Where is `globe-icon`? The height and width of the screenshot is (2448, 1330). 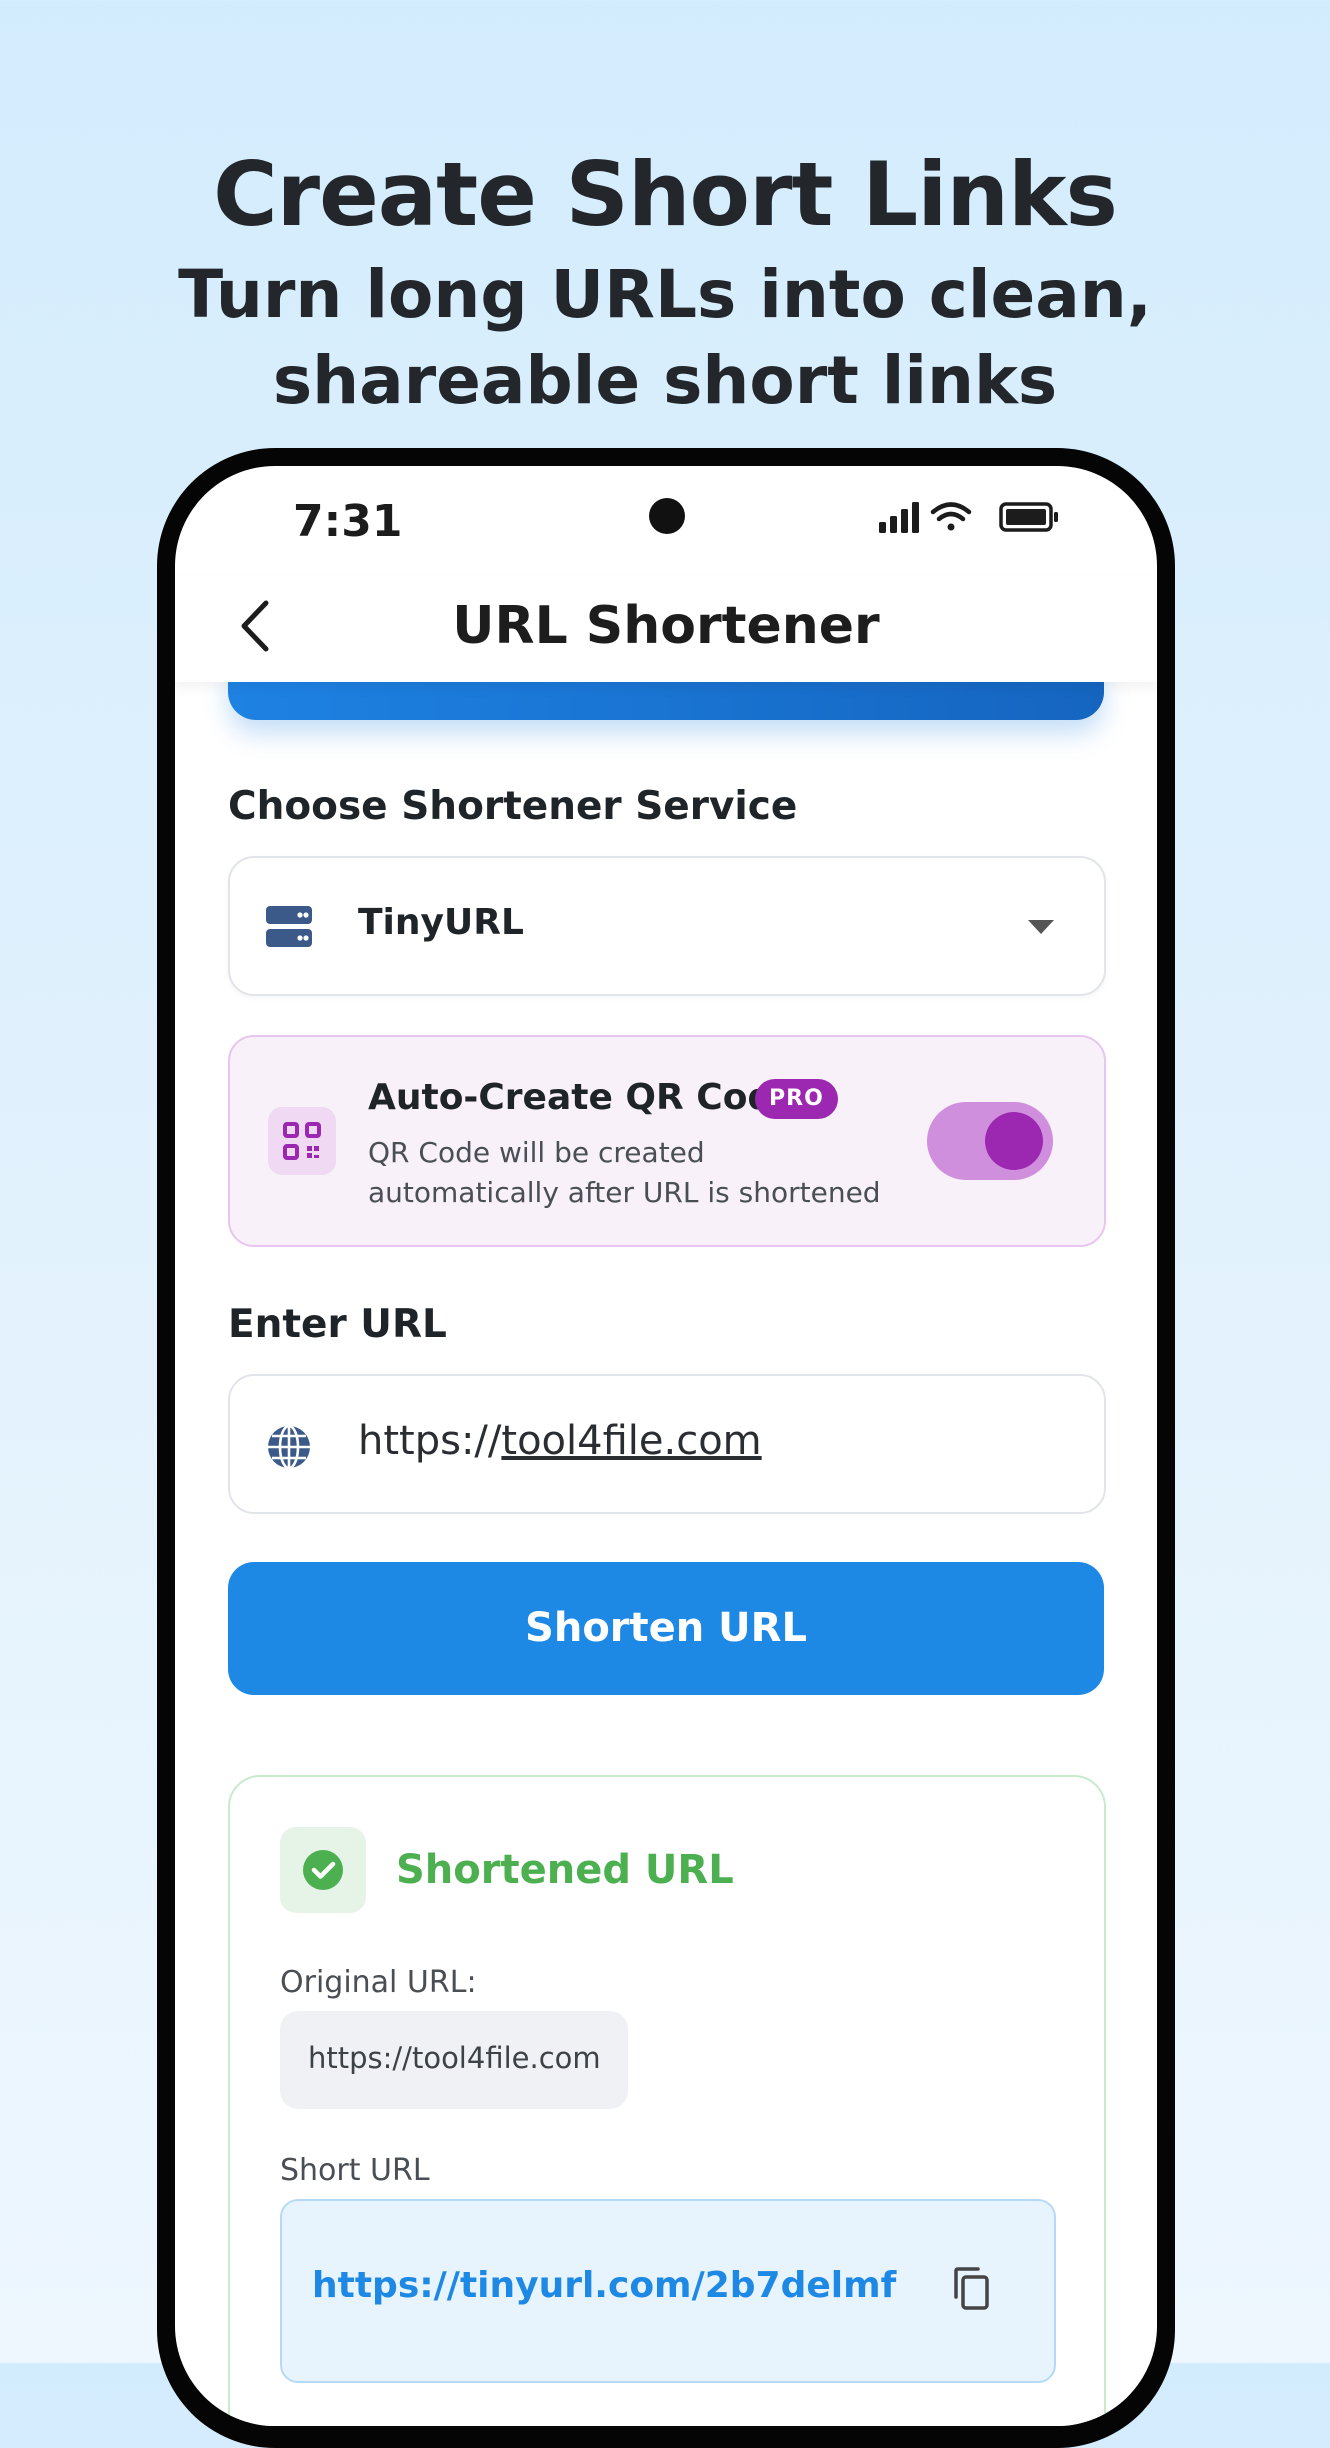
globe-icon is located at coordinates (289, 1447).